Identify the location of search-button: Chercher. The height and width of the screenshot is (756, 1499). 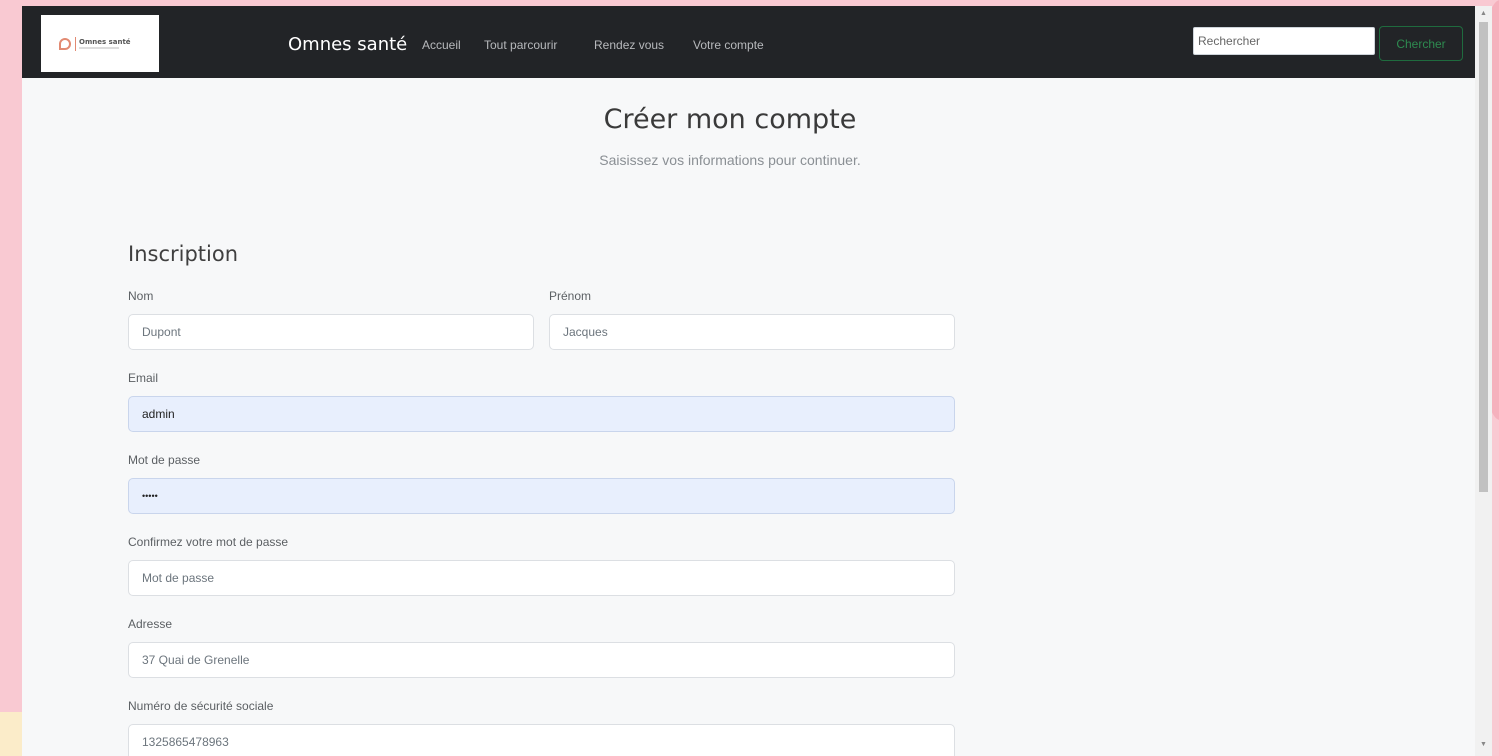
(1421, 43).